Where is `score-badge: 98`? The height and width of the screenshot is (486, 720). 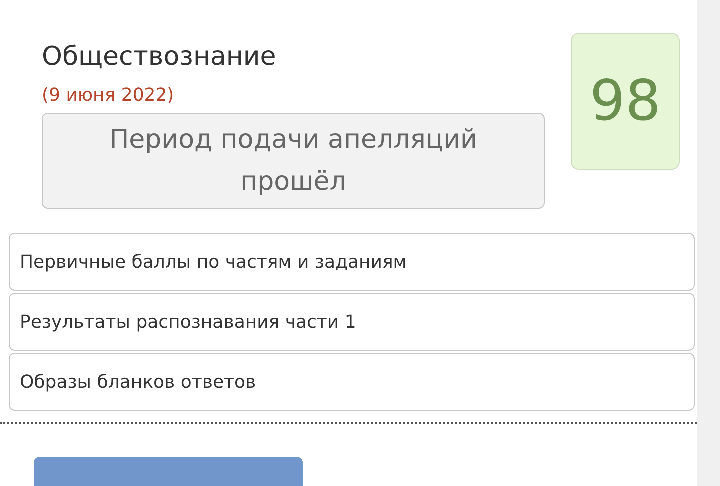
score-badge: 98 is located at coordinates (625, 101).